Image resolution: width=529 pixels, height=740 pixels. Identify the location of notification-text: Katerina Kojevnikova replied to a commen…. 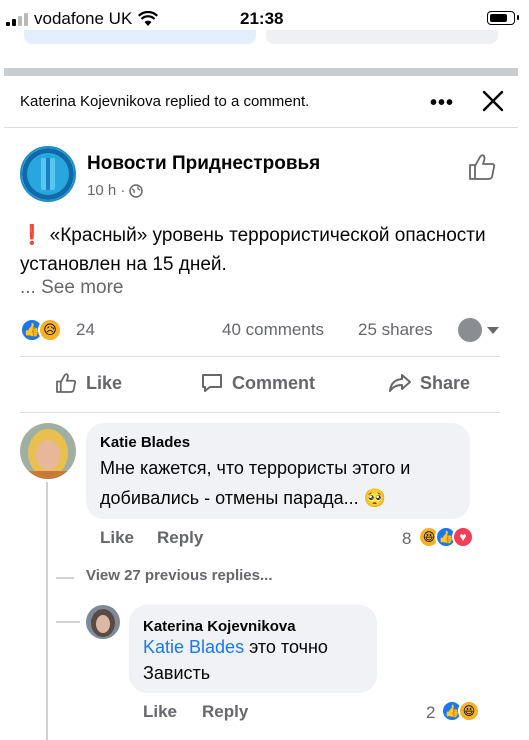
(165, 101).